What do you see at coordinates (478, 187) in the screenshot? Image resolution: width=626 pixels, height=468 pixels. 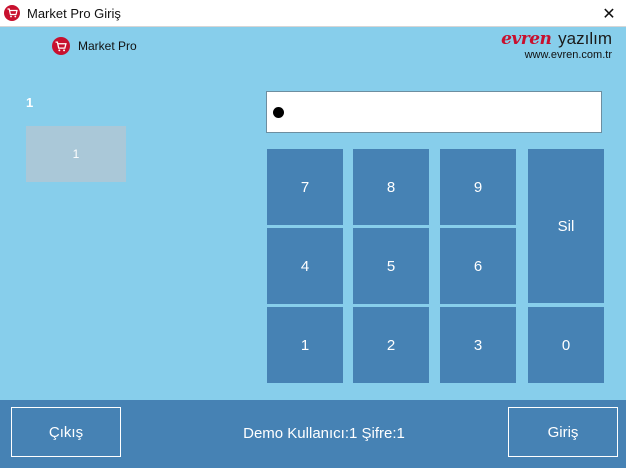 I see `keypad-key-9: 9` at bounding box center [478, 187].